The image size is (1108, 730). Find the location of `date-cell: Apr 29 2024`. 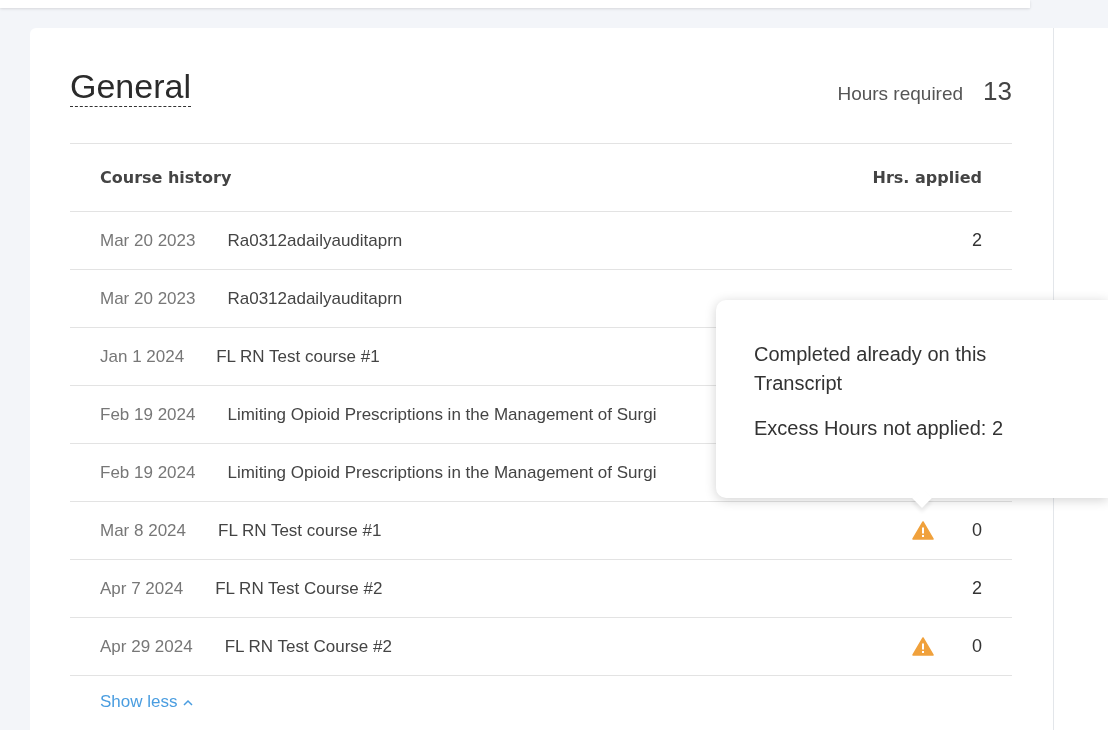

date-cell: Apr 29 2024 is located at coordinates (146, 646).